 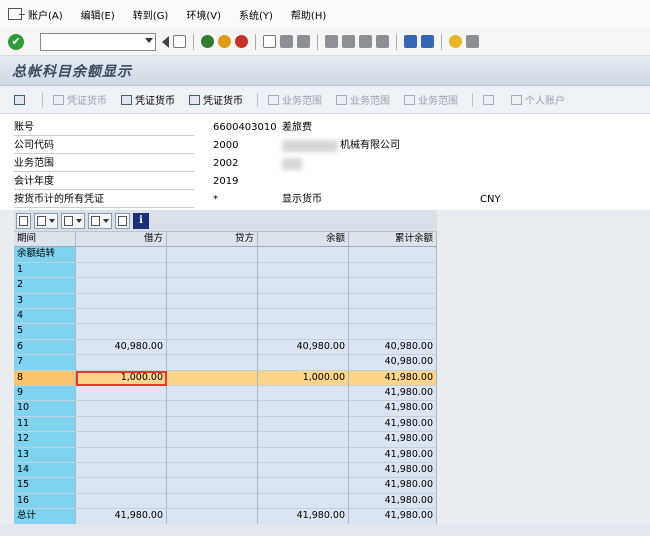 I want to click on filter-button, so click(x=490, y=99).